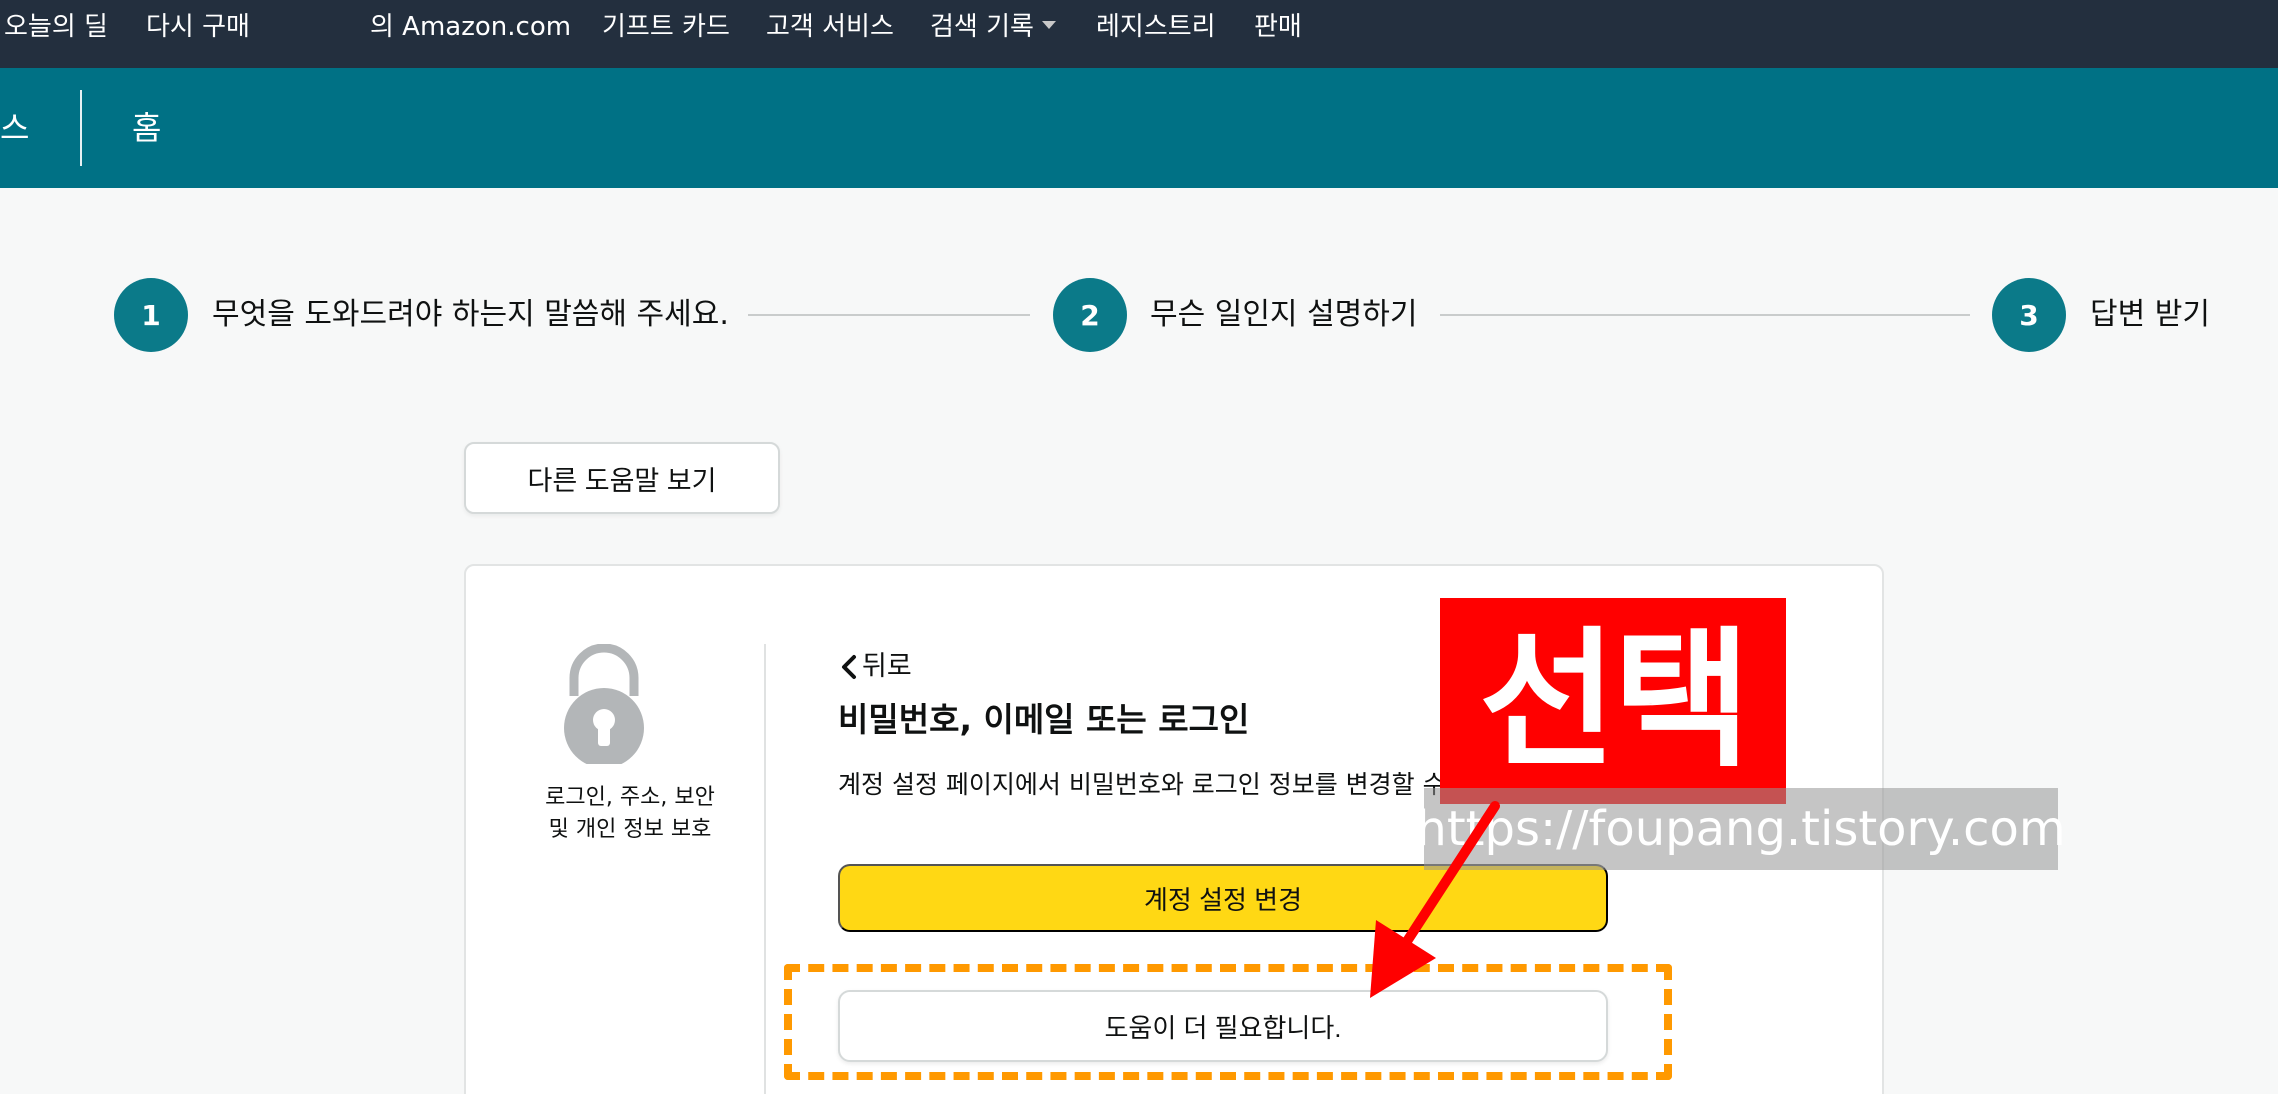 This screenshot has width=2278, height=1094. I want to click on step-2-label: 무슨 일인지 설명하기, so click(1284, 314).